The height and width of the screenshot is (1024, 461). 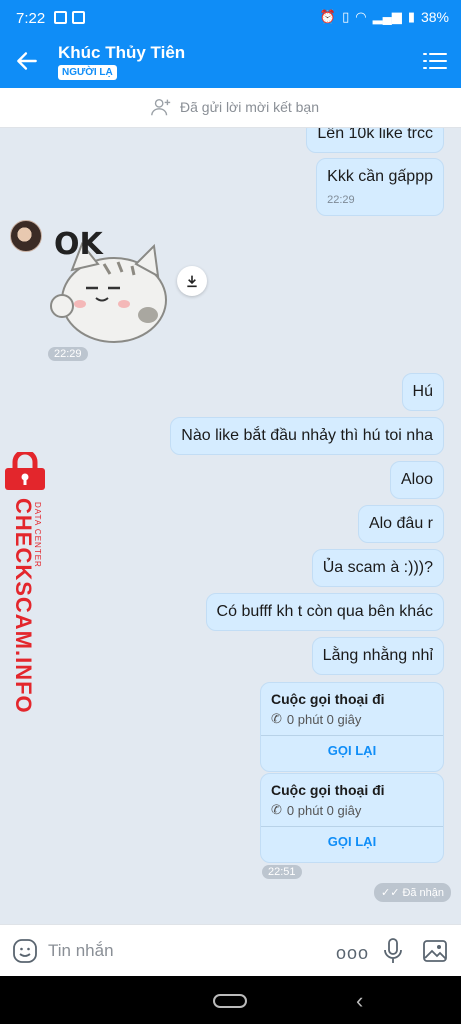 I want to click on friend-request-bar: Đã gửi lời mời kết bạn, so click(x=230, y=108).